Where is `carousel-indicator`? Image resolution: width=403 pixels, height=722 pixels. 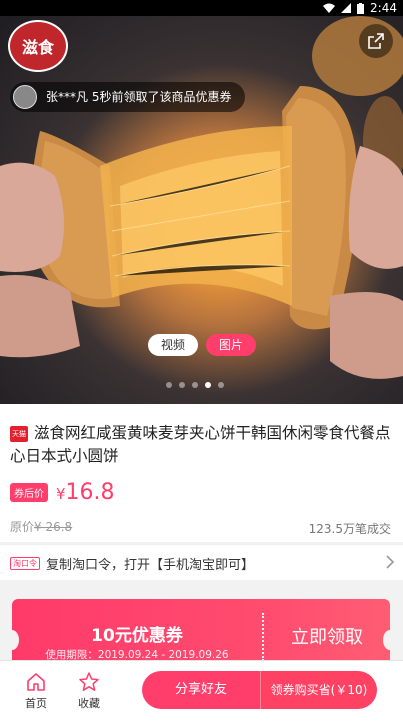
carousel-indicator is located at coordinates (195, 385).